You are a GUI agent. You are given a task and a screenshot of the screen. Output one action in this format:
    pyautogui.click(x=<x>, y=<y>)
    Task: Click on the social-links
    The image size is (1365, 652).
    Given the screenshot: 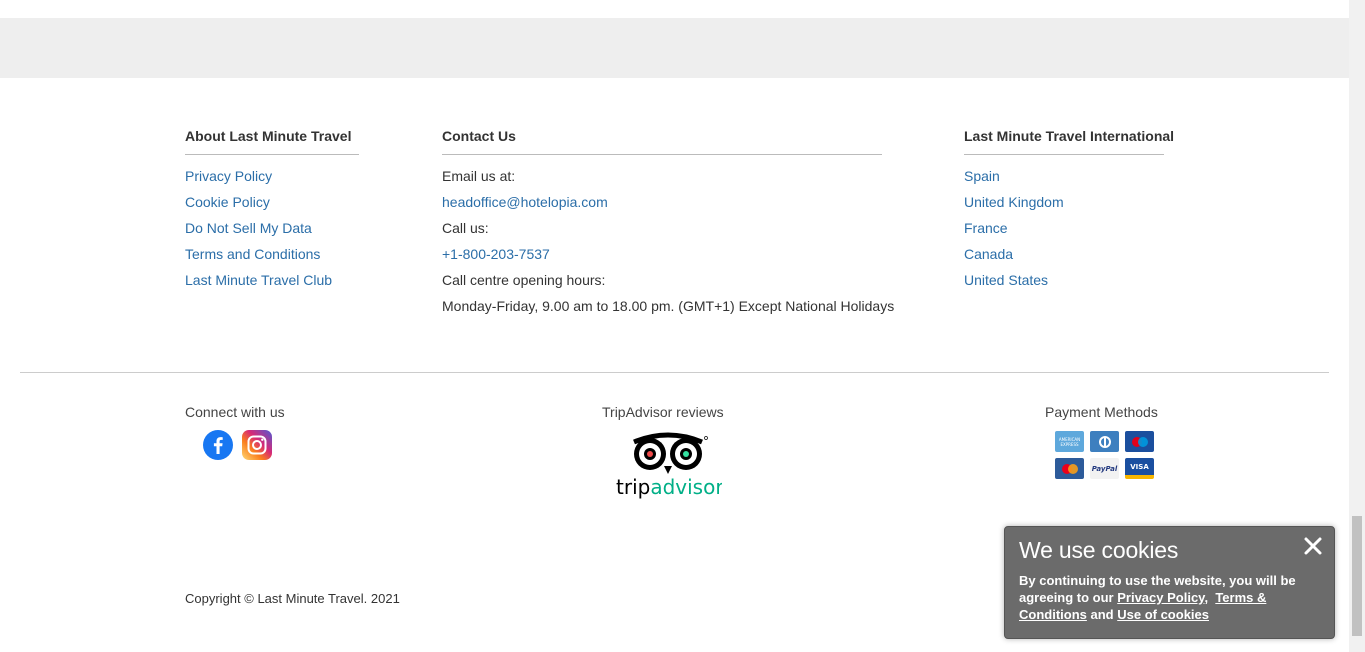 What is the action you would take?
    pyautogui.click(x=237, y=445)
    